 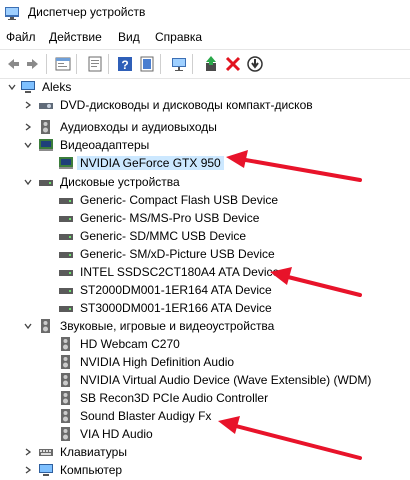 I want to click on device-intel-ssd: INTEL SSDSC2CT180A4 ATA Device, so click(x=205, y=272).